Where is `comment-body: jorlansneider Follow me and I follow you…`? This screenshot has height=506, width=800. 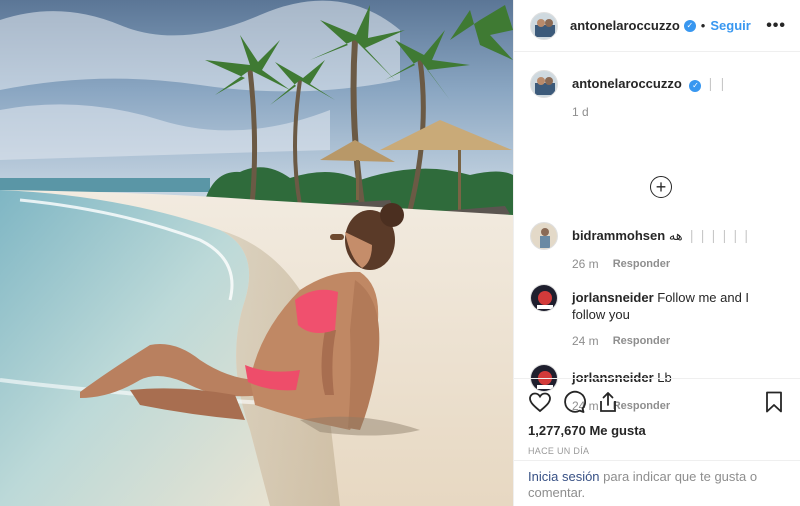
comment-body: jorlansneider Follow me and I follow you… is located at coordinates (678, 317).